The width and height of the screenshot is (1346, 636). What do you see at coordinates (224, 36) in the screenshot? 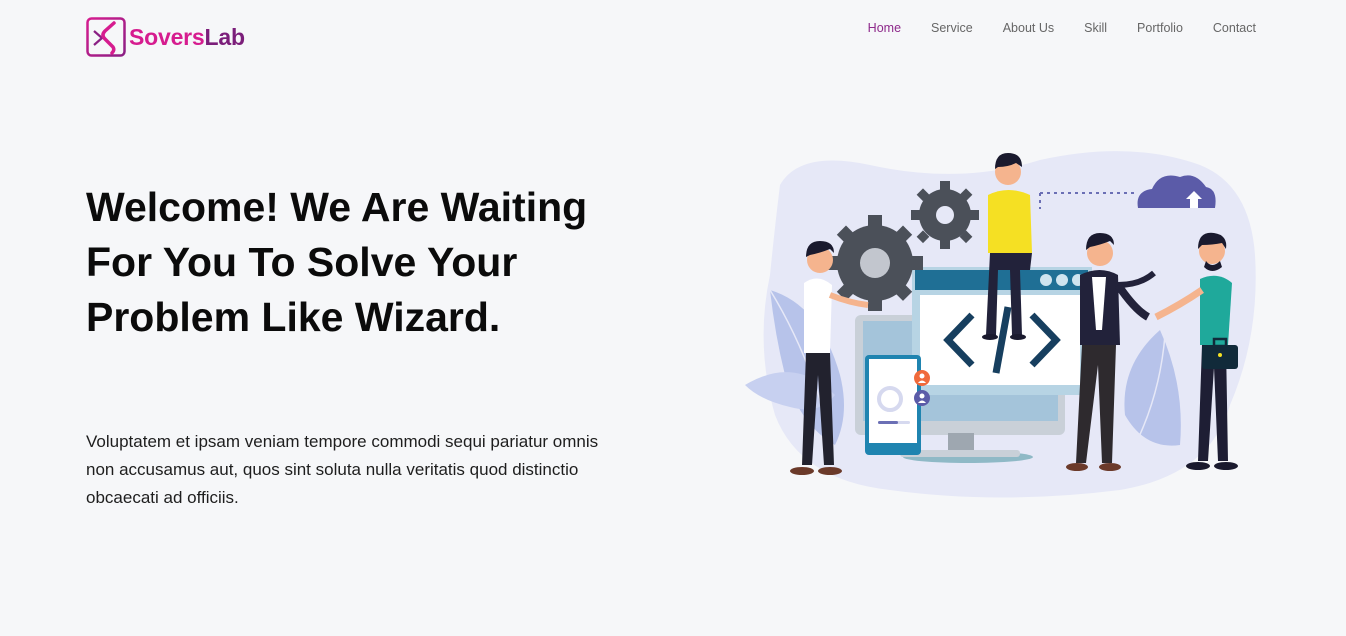
I see `logo-text-part2: Lab` at bounding box center [224, 36].